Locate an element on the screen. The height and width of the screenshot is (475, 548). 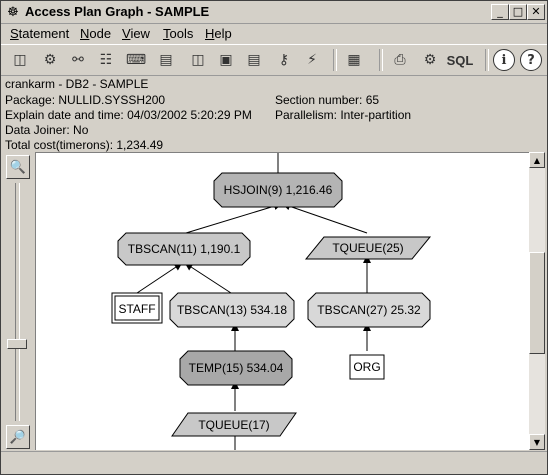
node-hsjoin: HSJOIN(9) 1,216.46 is located at coordinates (278, 190).